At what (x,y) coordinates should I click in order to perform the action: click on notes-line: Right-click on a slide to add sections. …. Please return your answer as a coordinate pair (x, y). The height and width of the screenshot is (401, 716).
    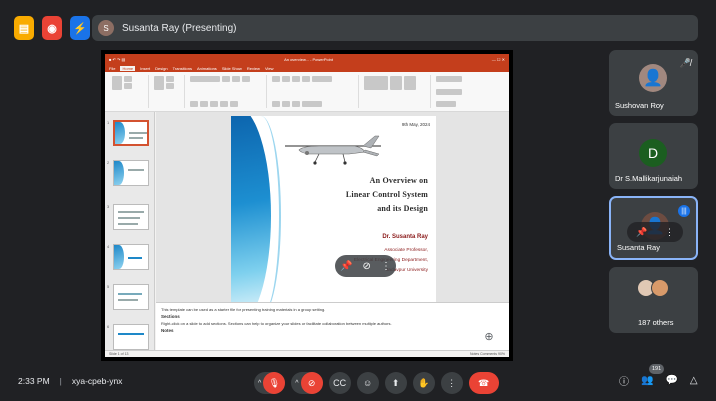
    Looking at the image, I should click on (276, 323).